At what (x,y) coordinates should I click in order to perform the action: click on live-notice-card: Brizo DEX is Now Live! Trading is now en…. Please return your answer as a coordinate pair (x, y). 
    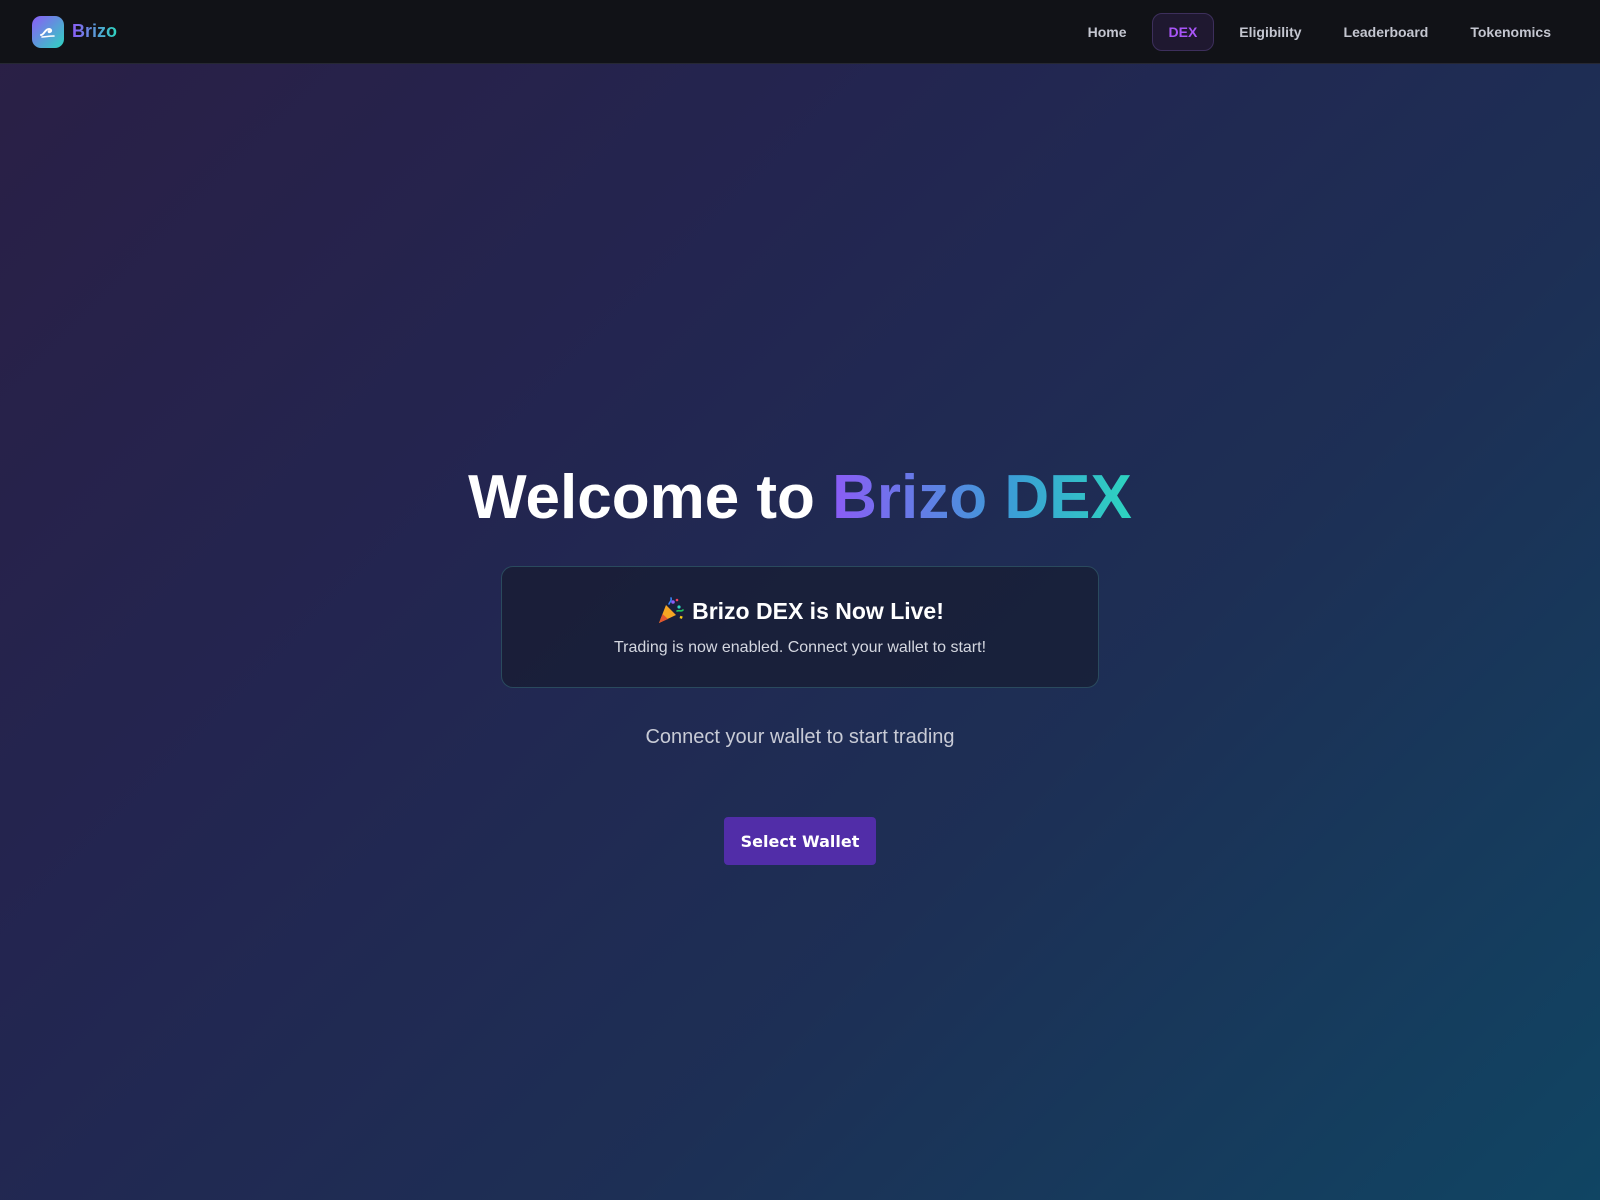
    Looking at the image, I should click on (800, 627).